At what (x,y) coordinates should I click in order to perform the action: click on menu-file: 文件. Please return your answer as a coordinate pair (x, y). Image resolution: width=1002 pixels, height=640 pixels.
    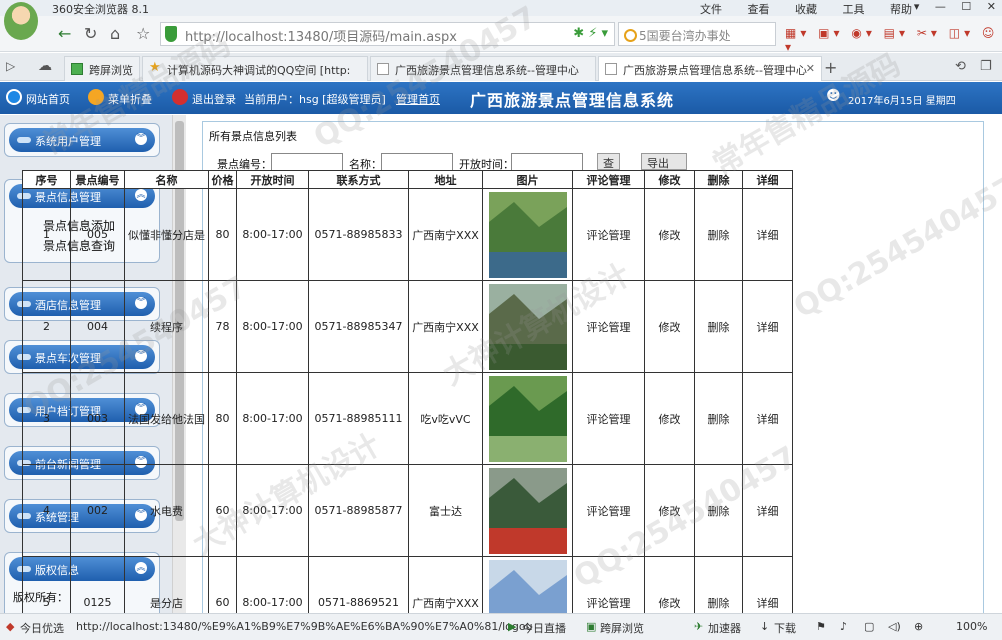
    Looking at the image, I should click on (711, 9).